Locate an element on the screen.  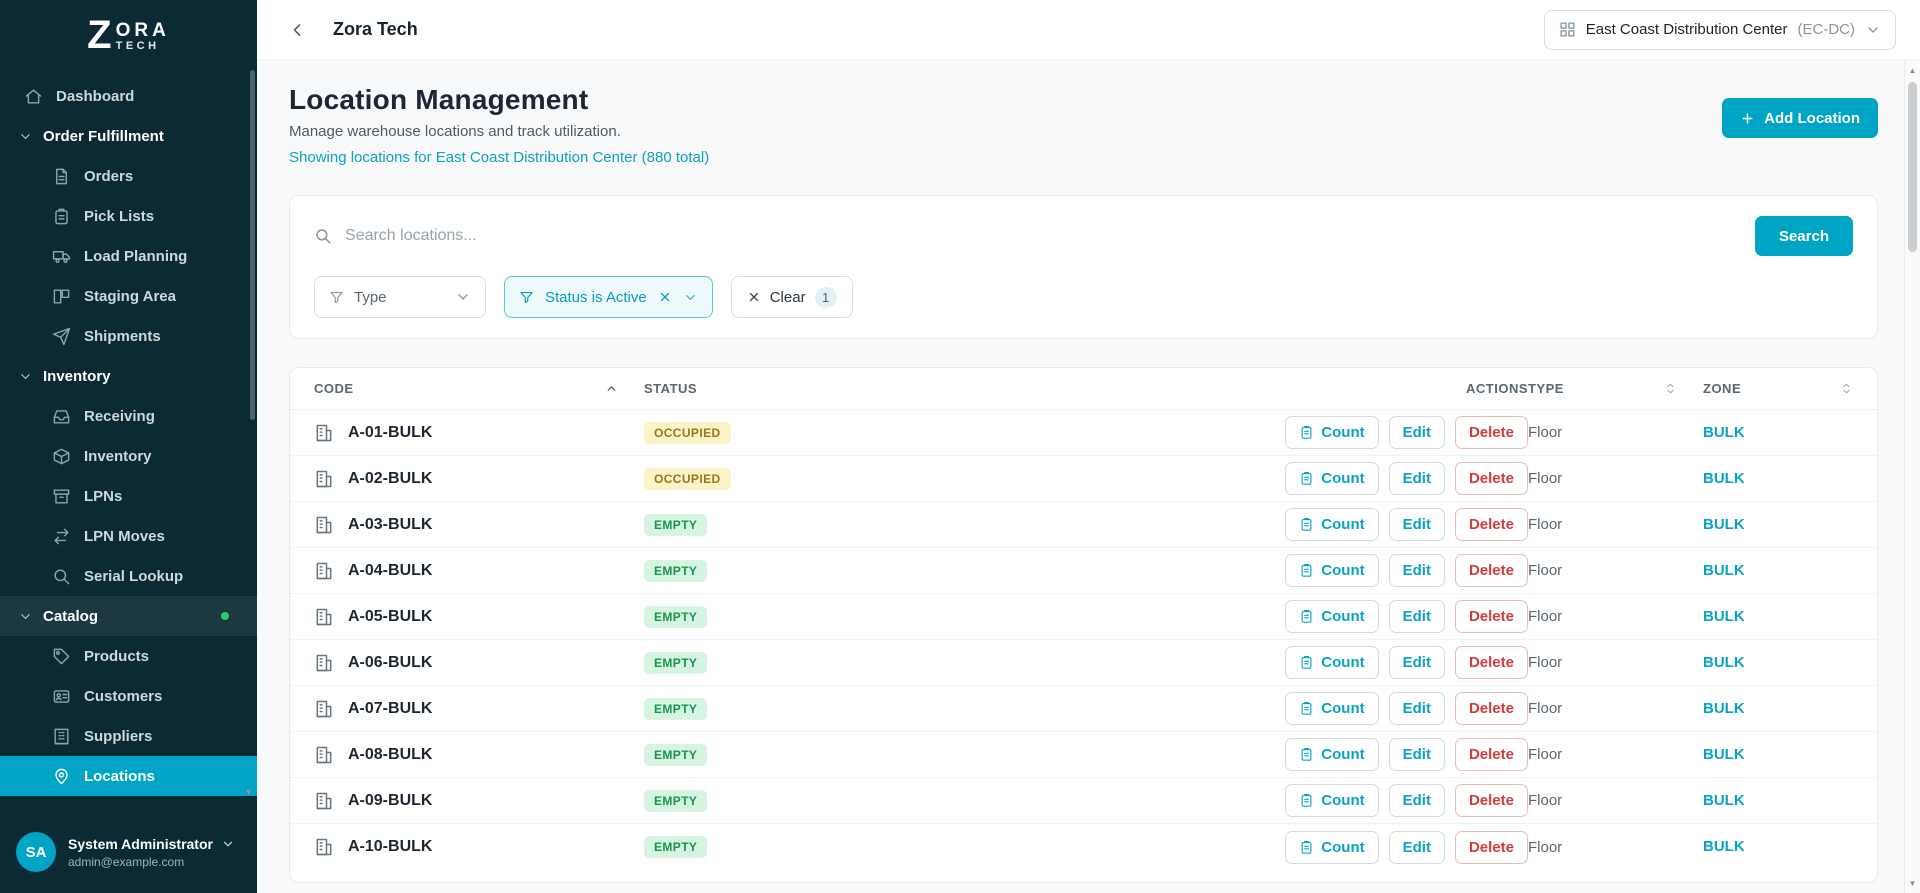
sidebar-item-staging-area: Staging Area is located at coordinates (128, 296).